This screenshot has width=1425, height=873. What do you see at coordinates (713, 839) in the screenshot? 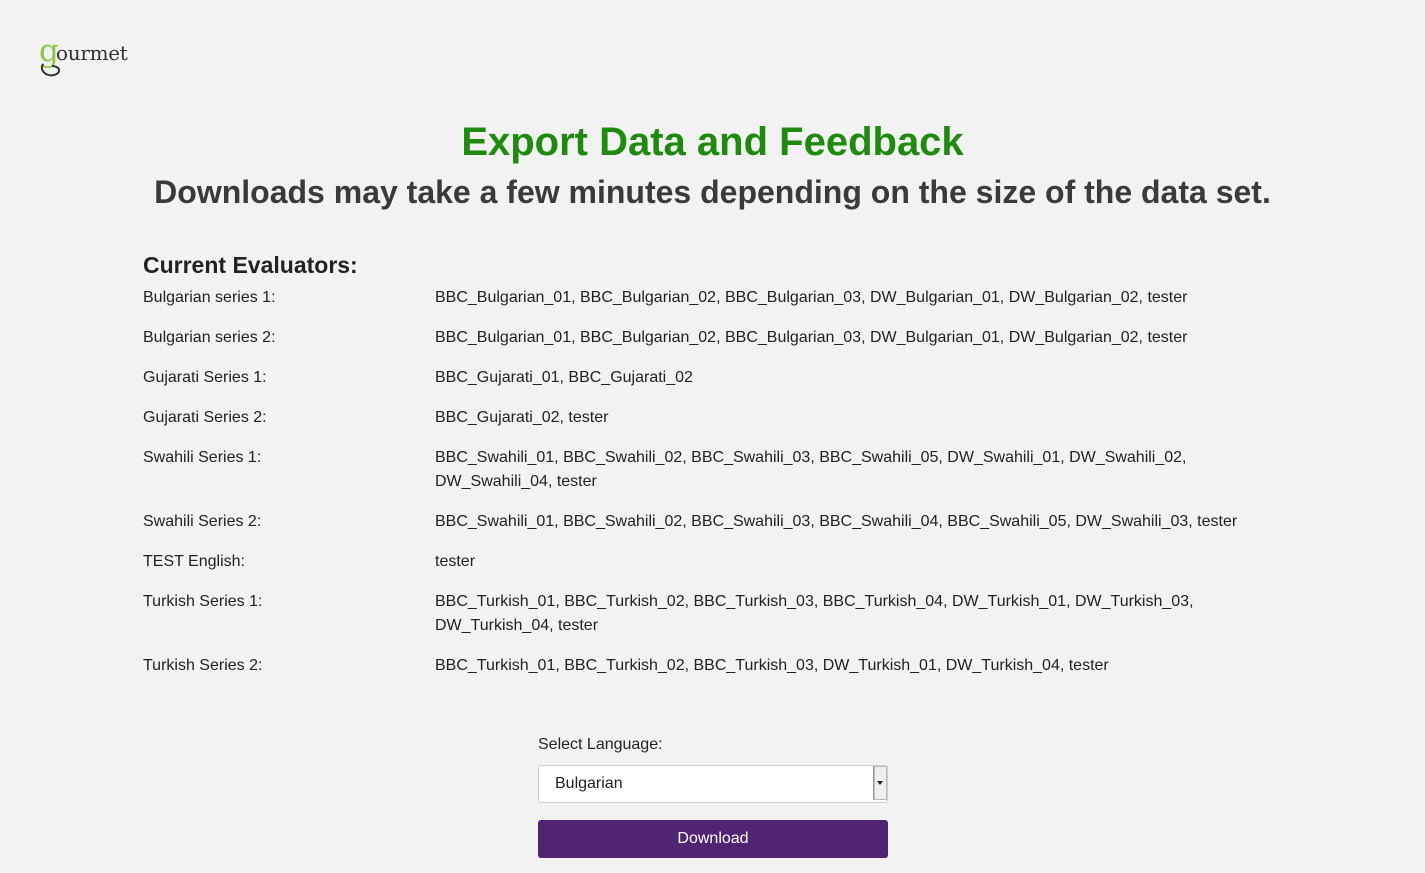
I see `download-button: Download` at bounding box center [713, 839].